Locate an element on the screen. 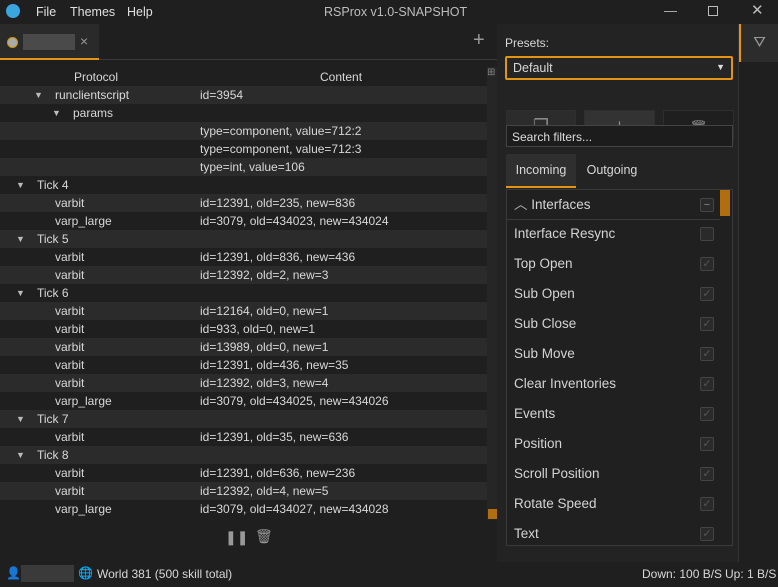 The image size is (778, 587). group-checkbox: − is located at coordinates (707, 205).